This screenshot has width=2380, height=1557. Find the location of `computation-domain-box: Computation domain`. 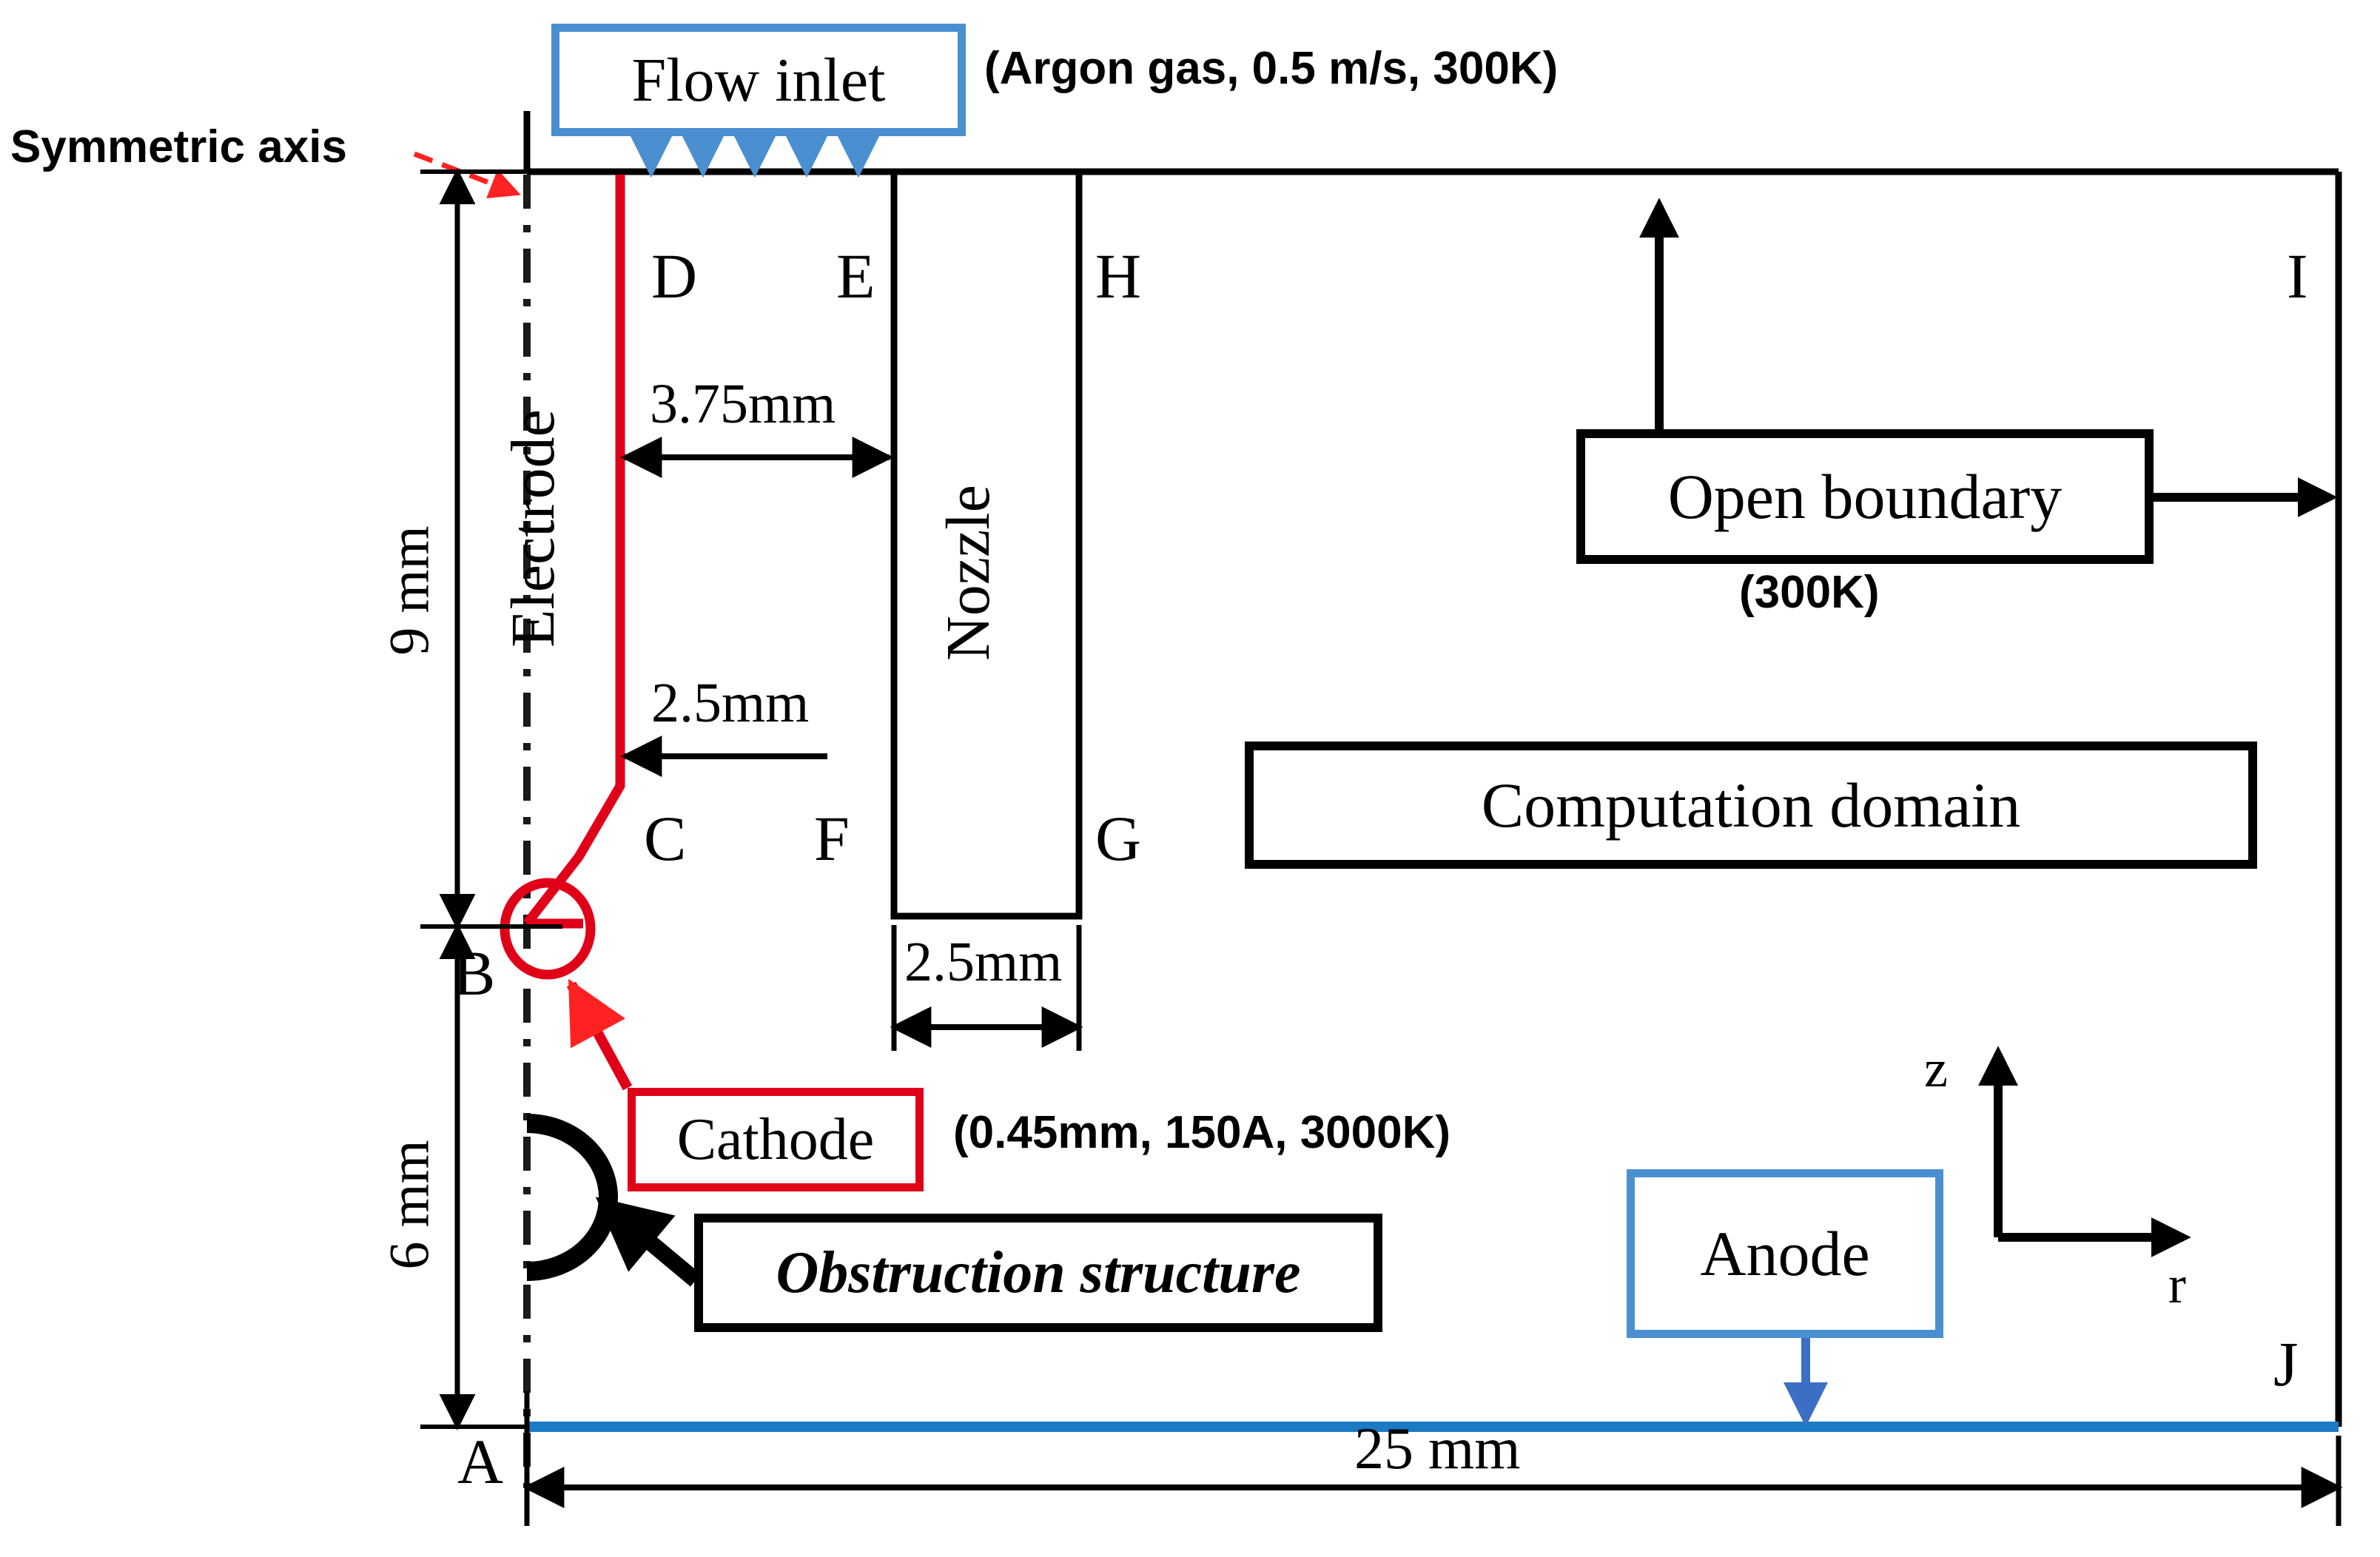

computation-domain-box: Computation domain is located at coordinates (1751, 805).